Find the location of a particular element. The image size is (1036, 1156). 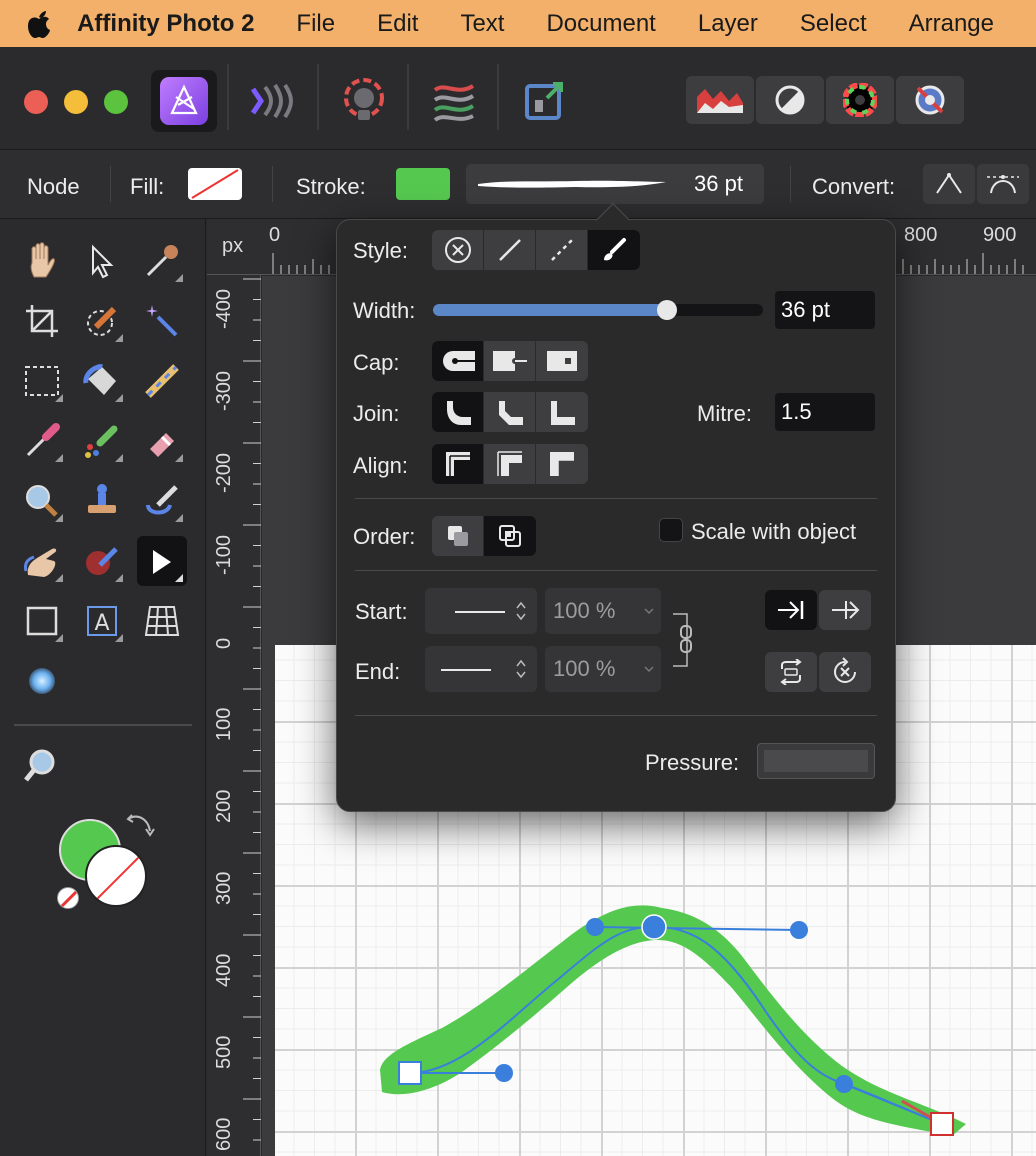

arrowhead-extend-button is located at coordinates (791, 610).